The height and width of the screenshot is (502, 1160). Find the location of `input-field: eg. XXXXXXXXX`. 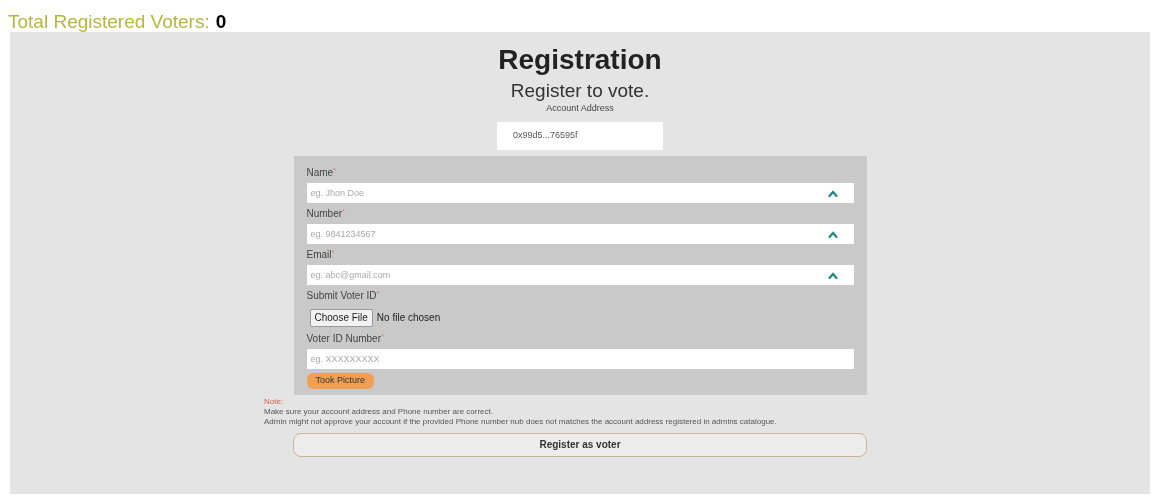

input-field: eg. XXXXXXXXX is located at coordinates (580, 358).